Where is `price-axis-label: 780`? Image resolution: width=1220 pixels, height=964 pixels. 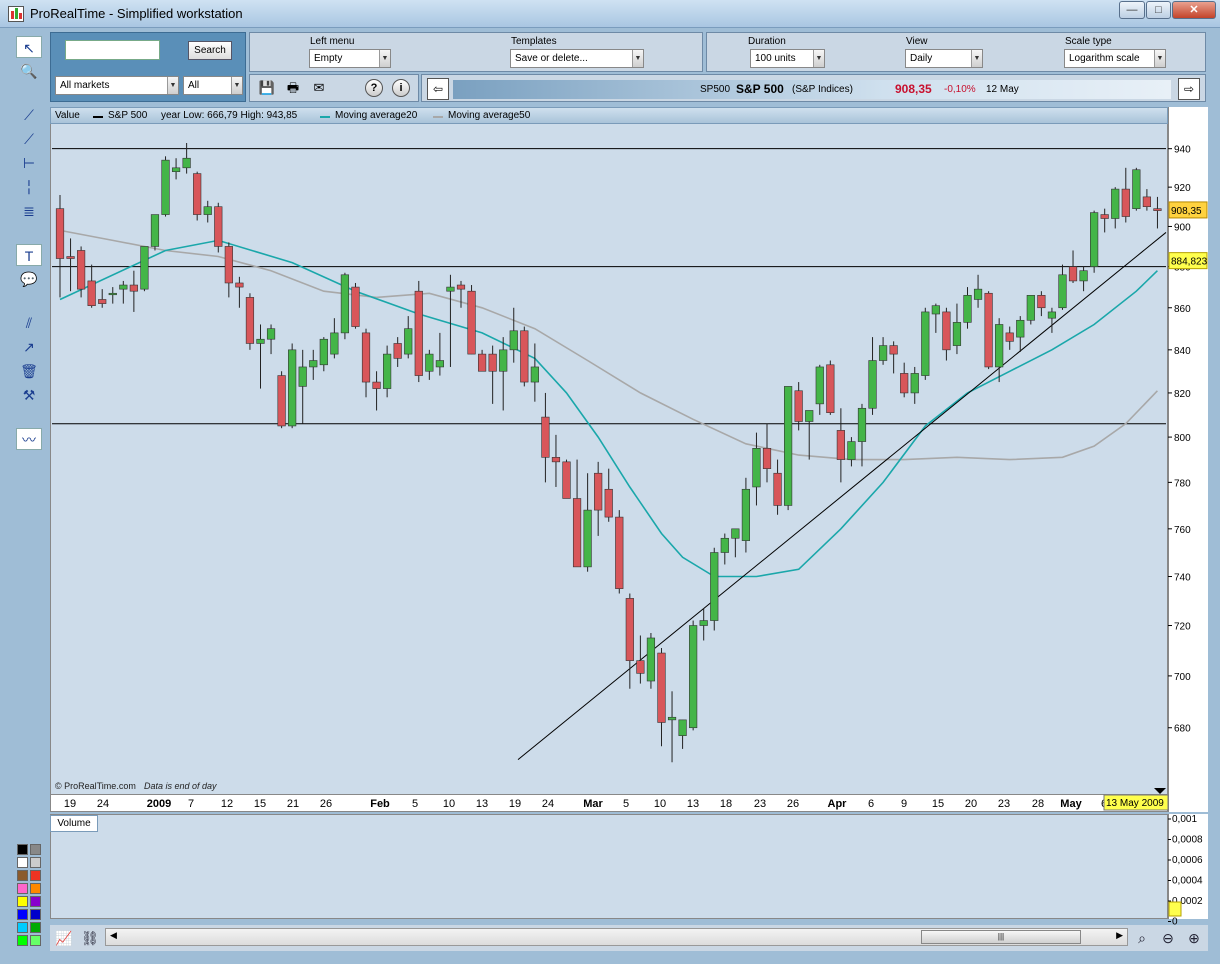
price-axis-label: 780 is located at coordinates (1182, 483).